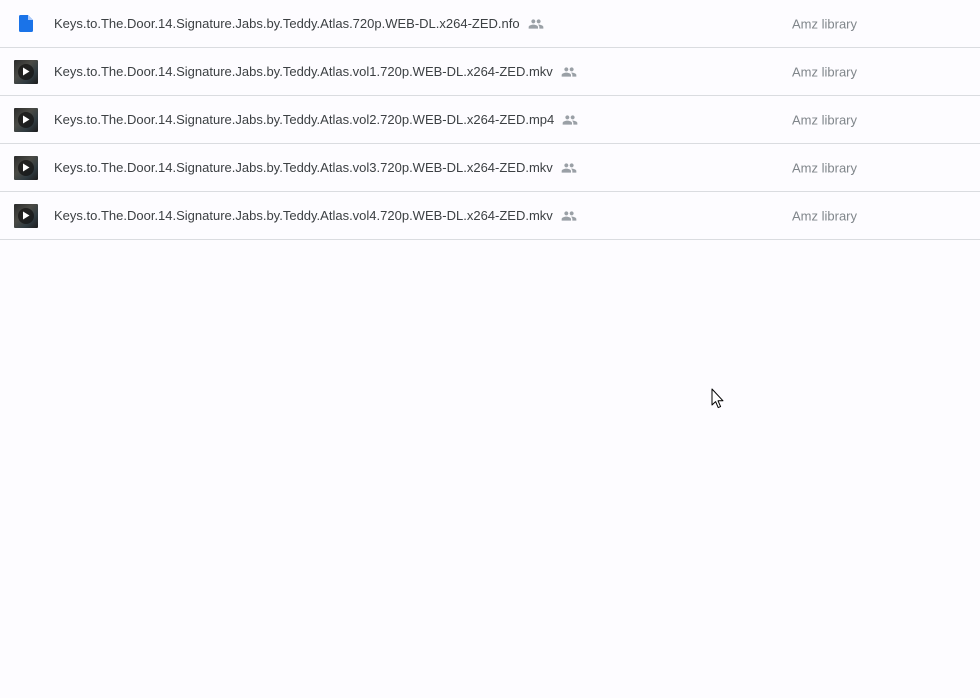 The height and width of the screenshot is (698, 980). Describe the element at coordinates (718, 399) in the screenshot. I see `mouse-pointer-icon` at that location.